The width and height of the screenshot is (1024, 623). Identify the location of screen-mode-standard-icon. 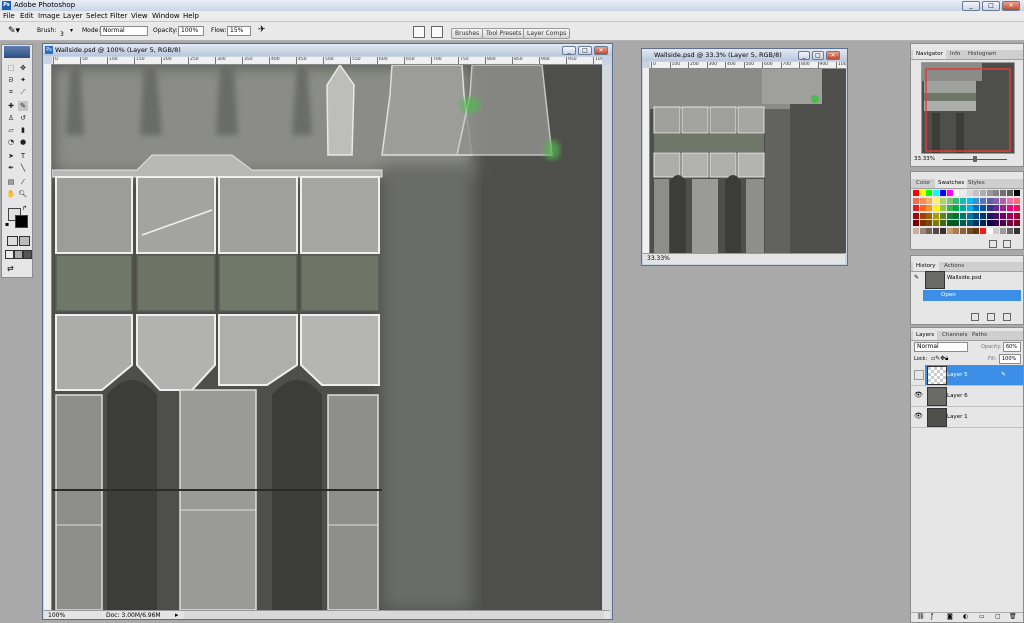
(9, 254).